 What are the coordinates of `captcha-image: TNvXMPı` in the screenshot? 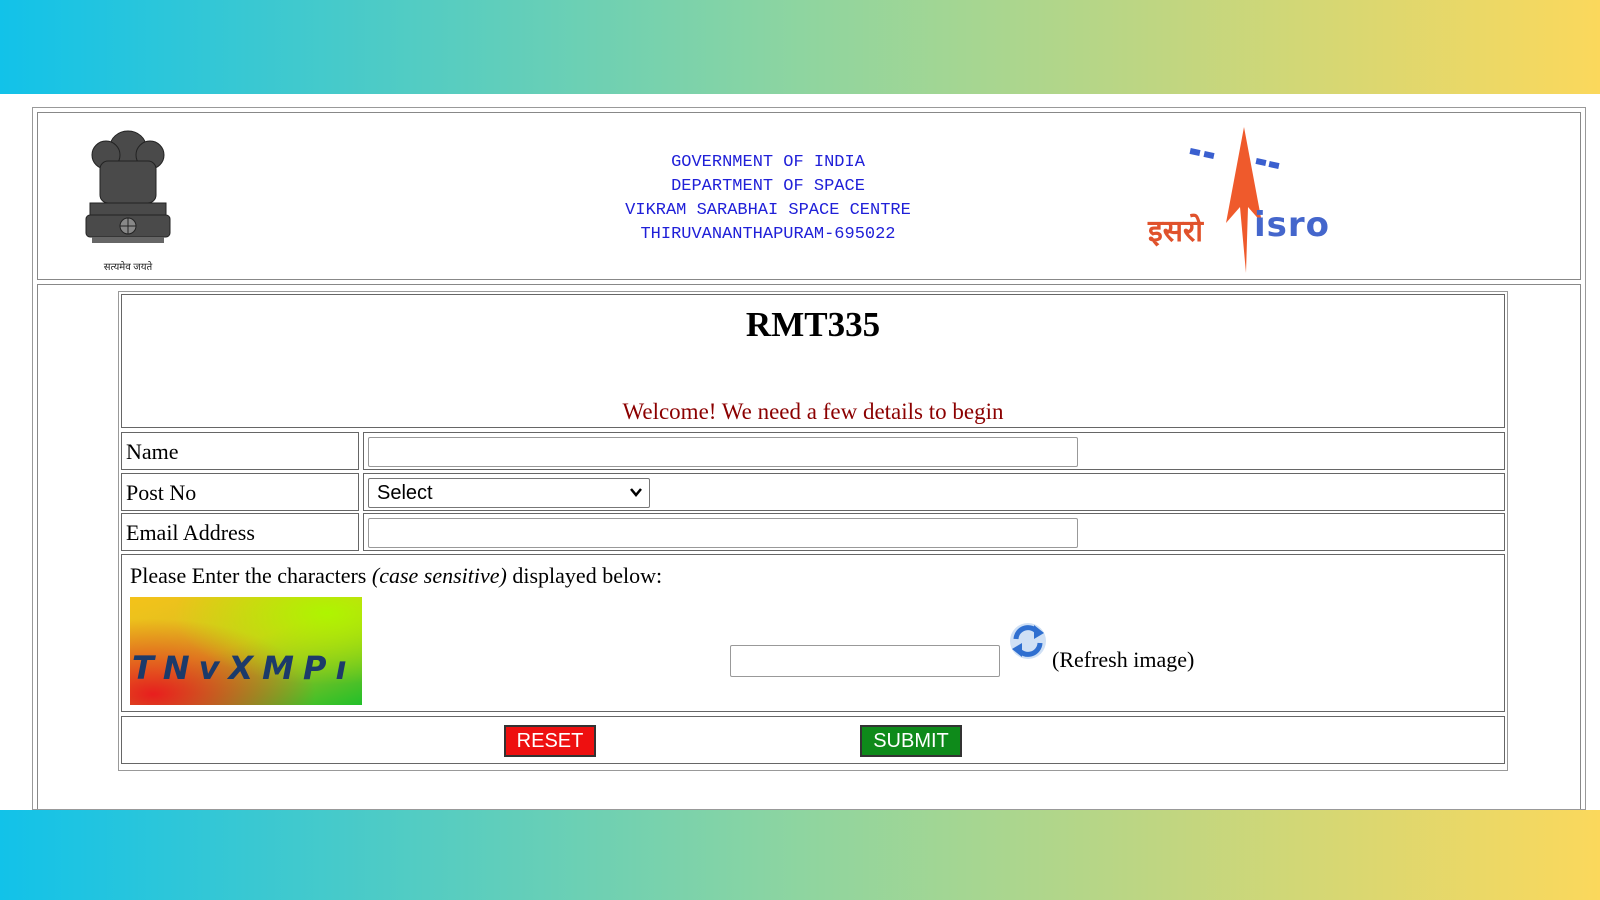 It's located at (246, 651).